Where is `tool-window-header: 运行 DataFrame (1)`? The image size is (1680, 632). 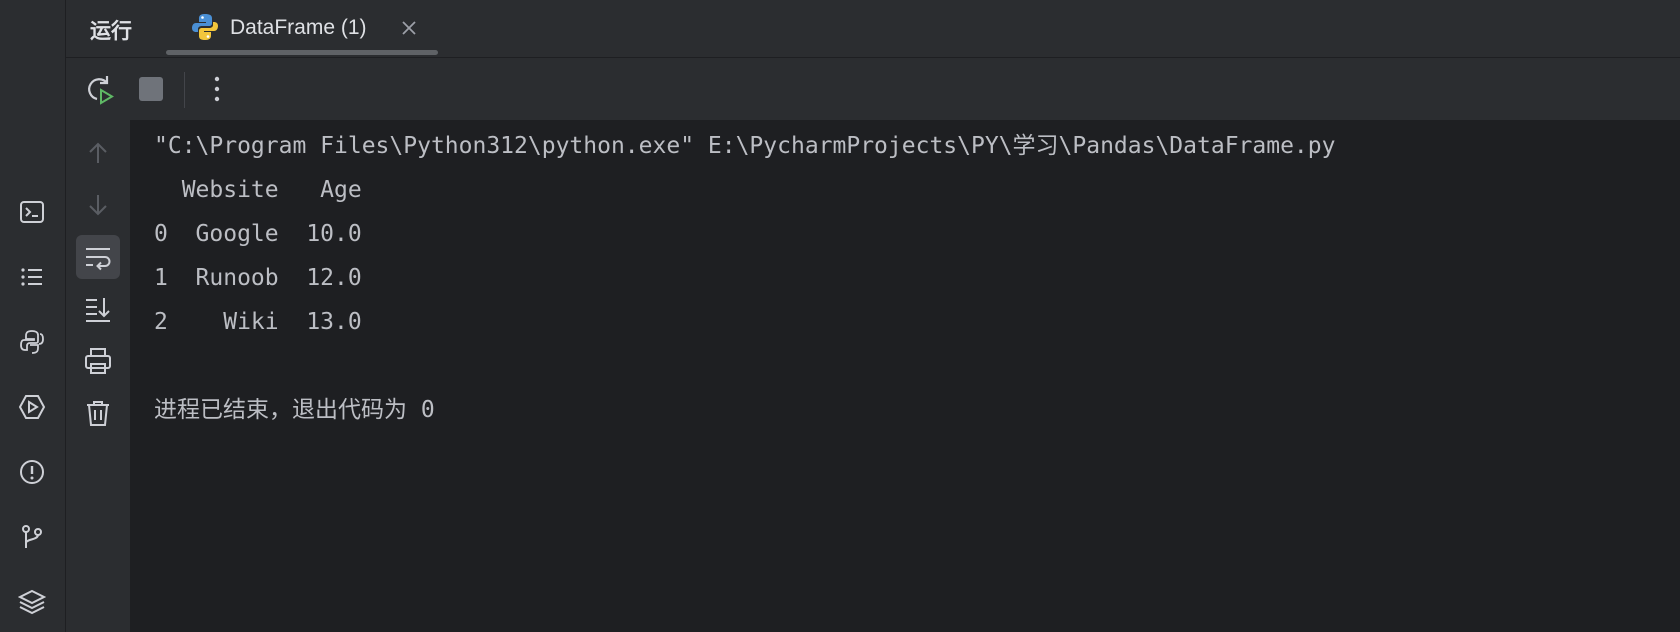 tool-window-header: 运行 DataFrame (1) is located at coordinates (873, 29).